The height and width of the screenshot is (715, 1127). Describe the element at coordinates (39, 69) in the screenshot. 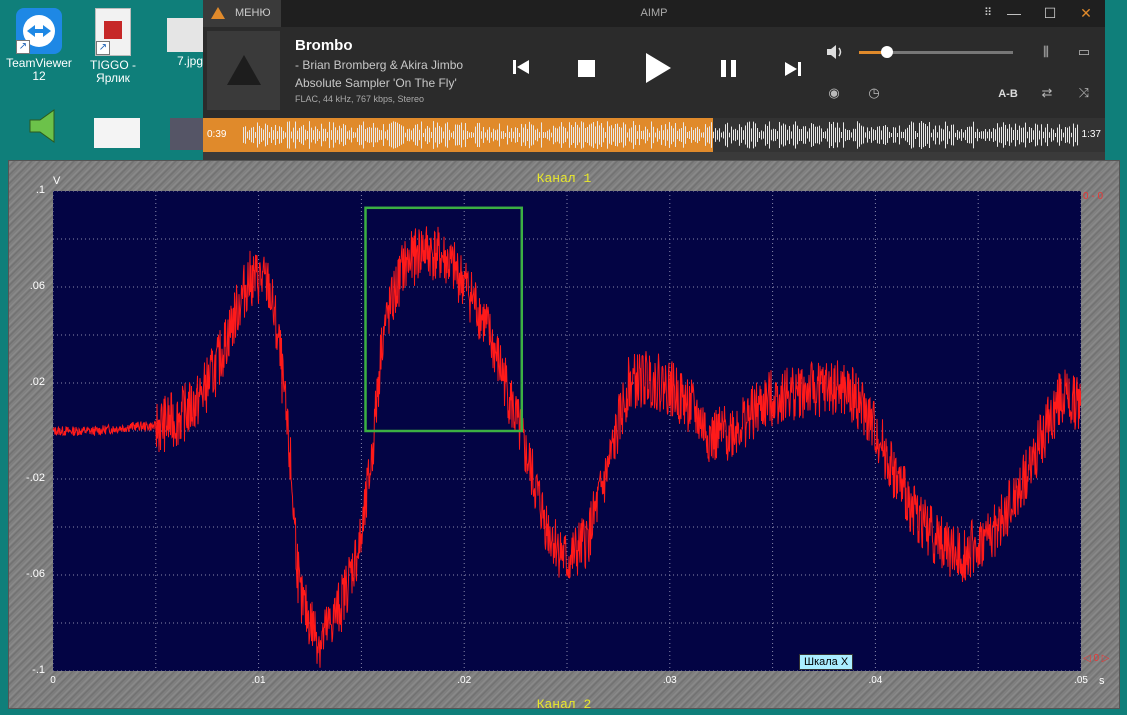

I see `desktop-icon-label: TeamViewer 12` at that location.